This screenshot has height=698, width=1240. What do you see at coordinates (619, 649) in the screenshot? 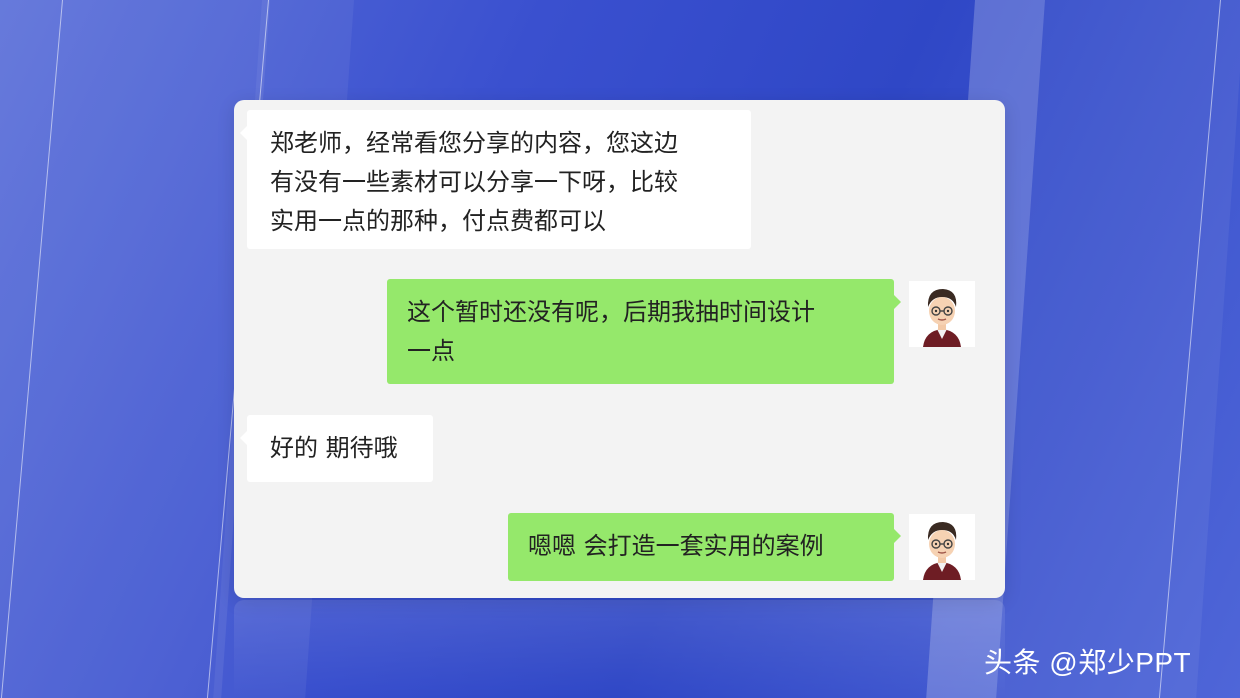
I see `chat-reflection` at bounding box center [619, 649].